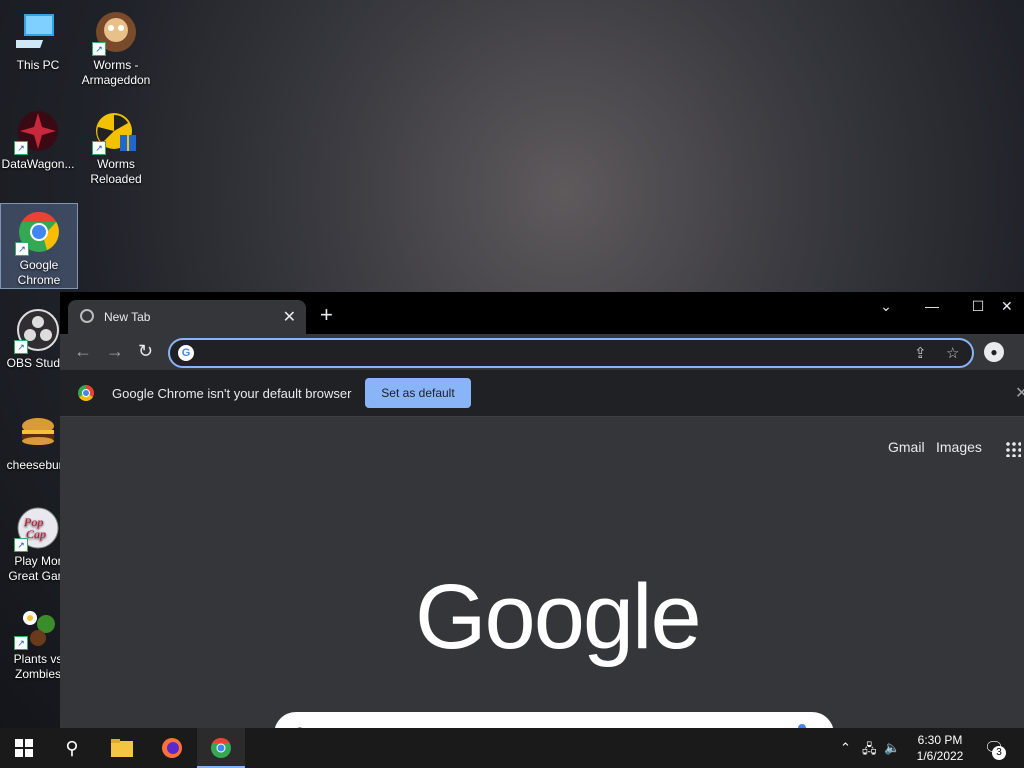 This screenshot has width=1024, height=768. Describe the element at coordinates (978, 306) in the screenshot. I see `maximize-button: ☐` at that location.